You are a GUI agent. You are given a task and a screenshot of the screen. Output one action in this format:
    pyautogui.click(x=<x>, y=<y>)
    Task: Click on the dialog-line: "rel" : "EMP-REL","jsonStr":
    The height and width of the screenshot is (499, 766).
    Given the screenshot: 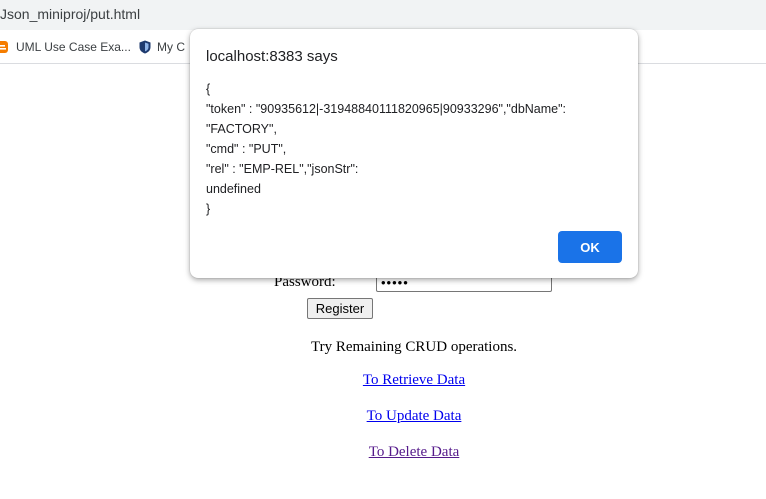 What is the action you would take?
    pyautogui.click(x=282, y=169)
    